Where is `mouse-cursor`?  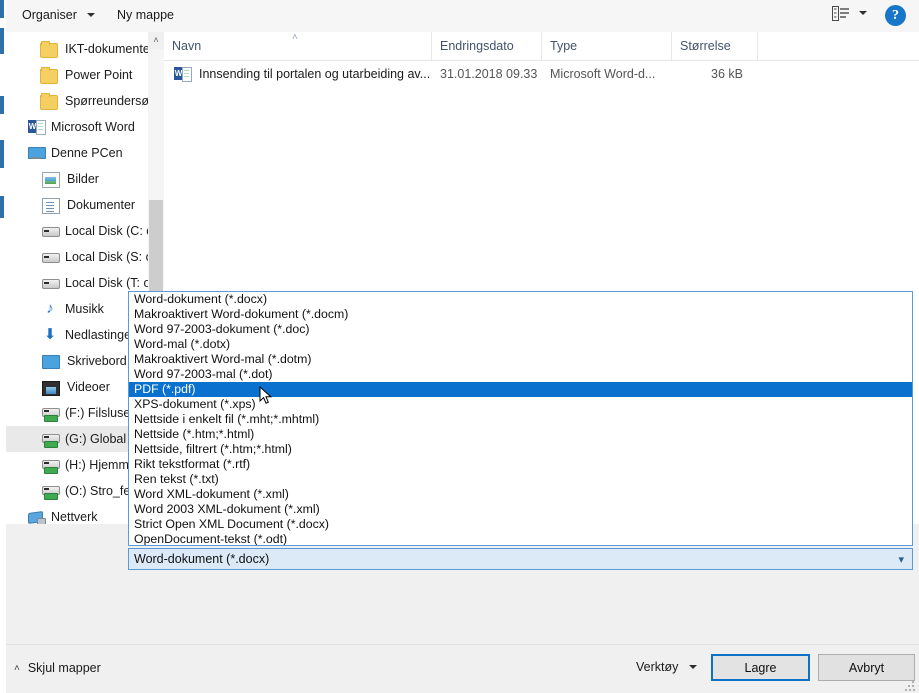
mouse-cursor is located at coordinates (266, 395).